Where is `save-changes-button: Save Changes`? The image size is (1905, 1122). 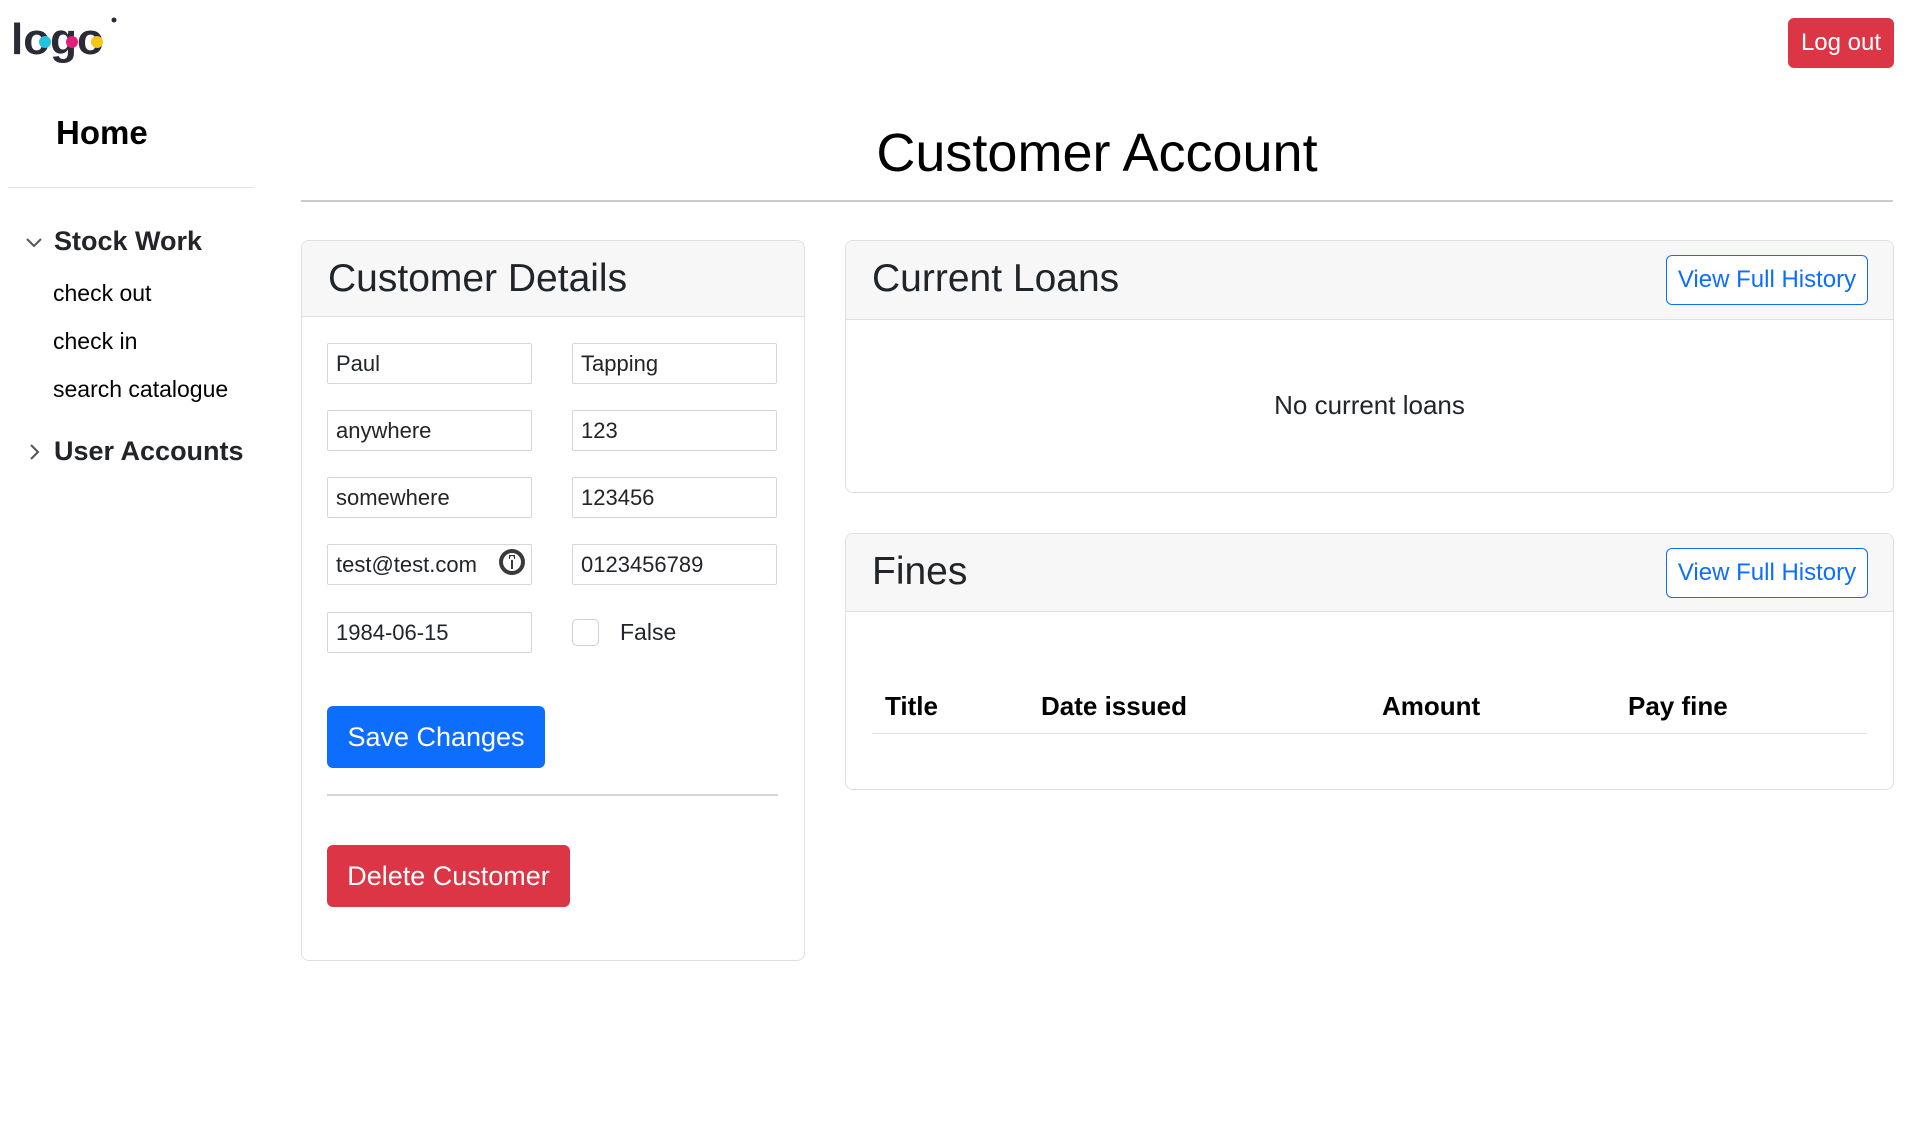
save-changes-button: Save Changes is located at coordinates (436, 737).